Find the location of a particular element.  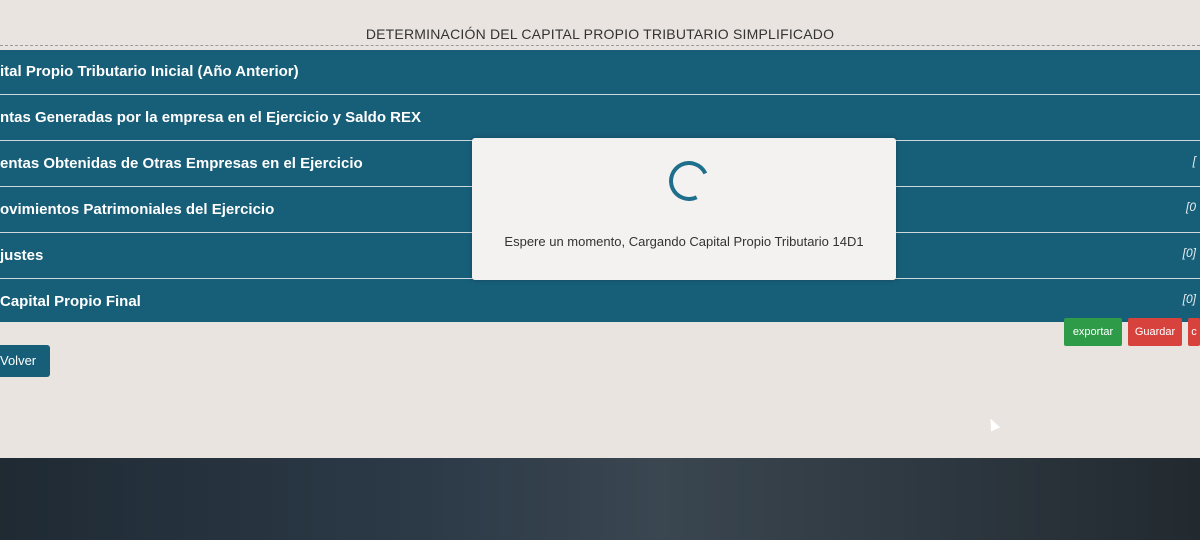

title-divider is located at coordinates (600, 45).